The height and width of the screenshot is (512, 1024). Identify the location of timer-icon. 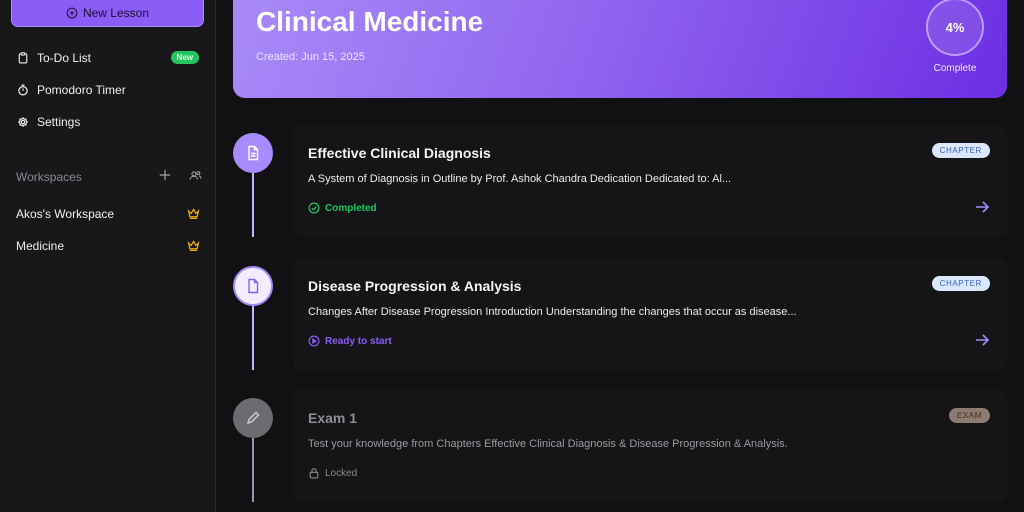
(23, 90).